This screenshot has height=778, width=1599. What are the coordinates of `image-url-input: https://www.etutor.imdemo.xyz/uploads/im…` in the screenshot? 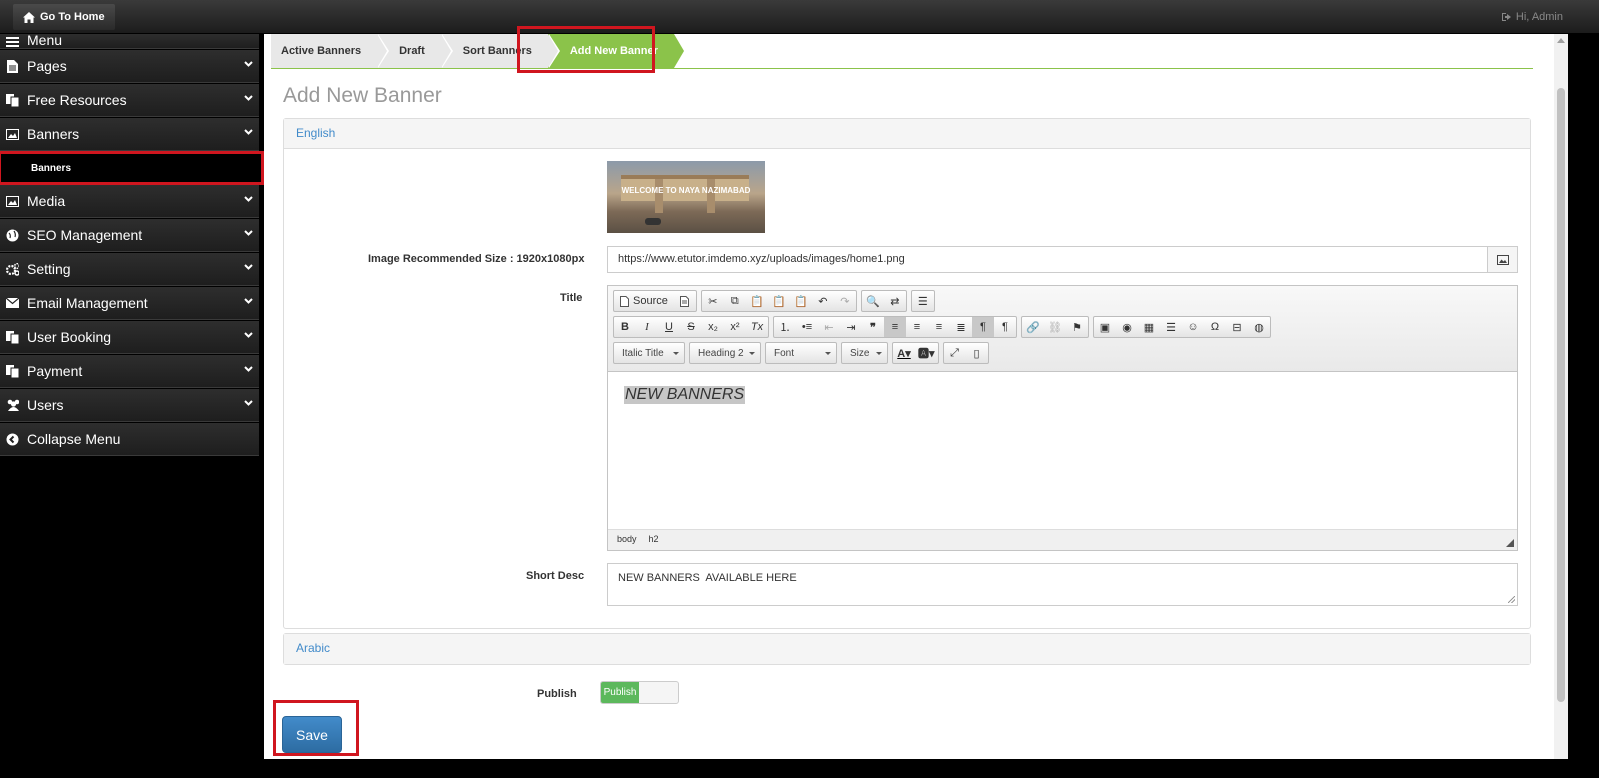 It's located at (1047, 259).